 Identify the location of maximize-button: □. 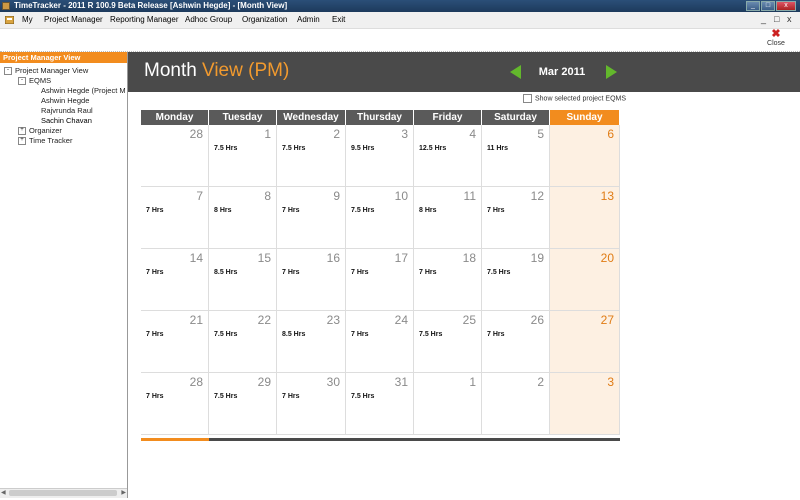
(768, 6).